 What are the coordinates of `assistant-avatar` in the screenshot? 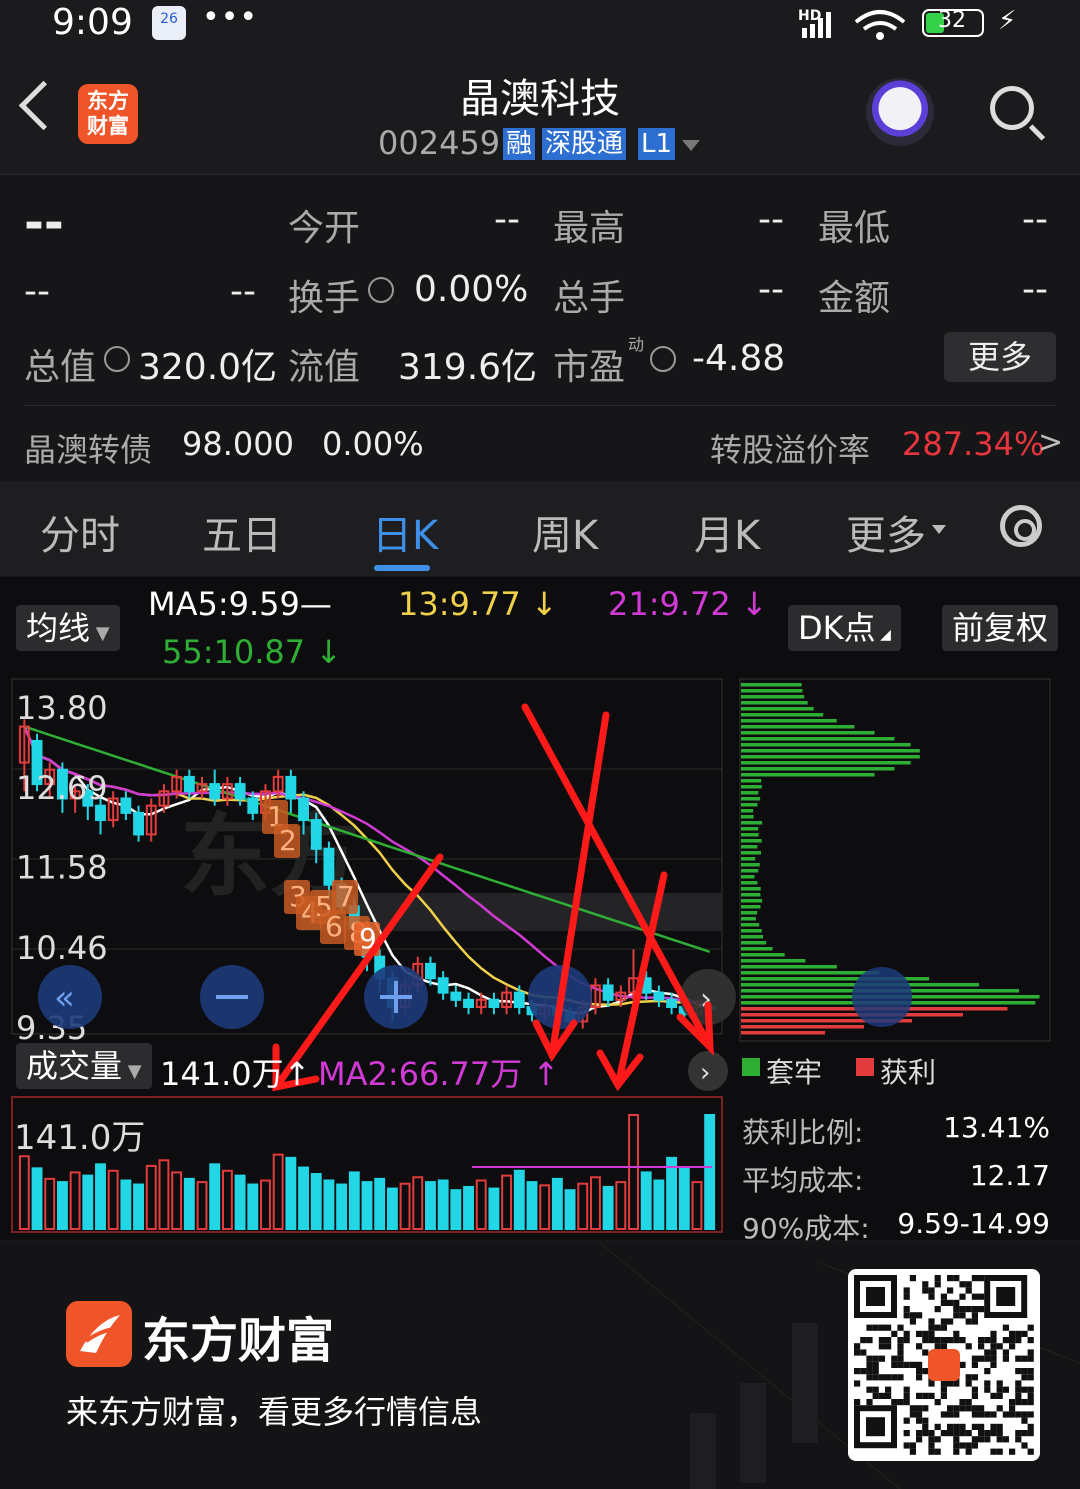 It's located at (900, 112).